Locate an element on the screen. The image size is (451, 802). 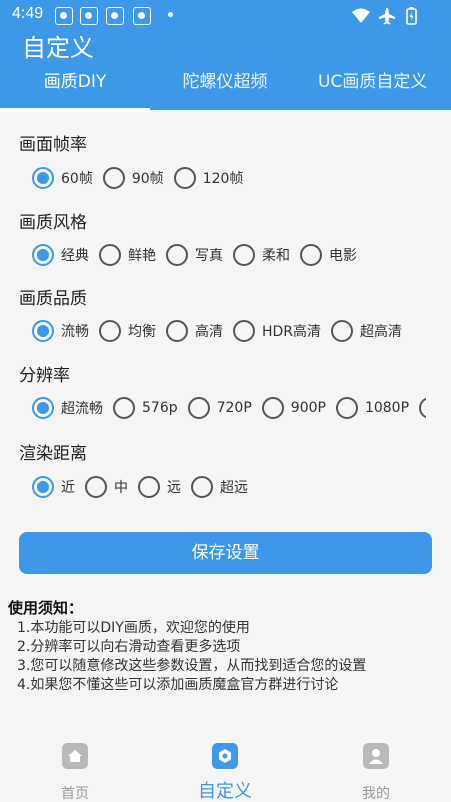
radio-option: 576p is located at coordinates (145, 408).